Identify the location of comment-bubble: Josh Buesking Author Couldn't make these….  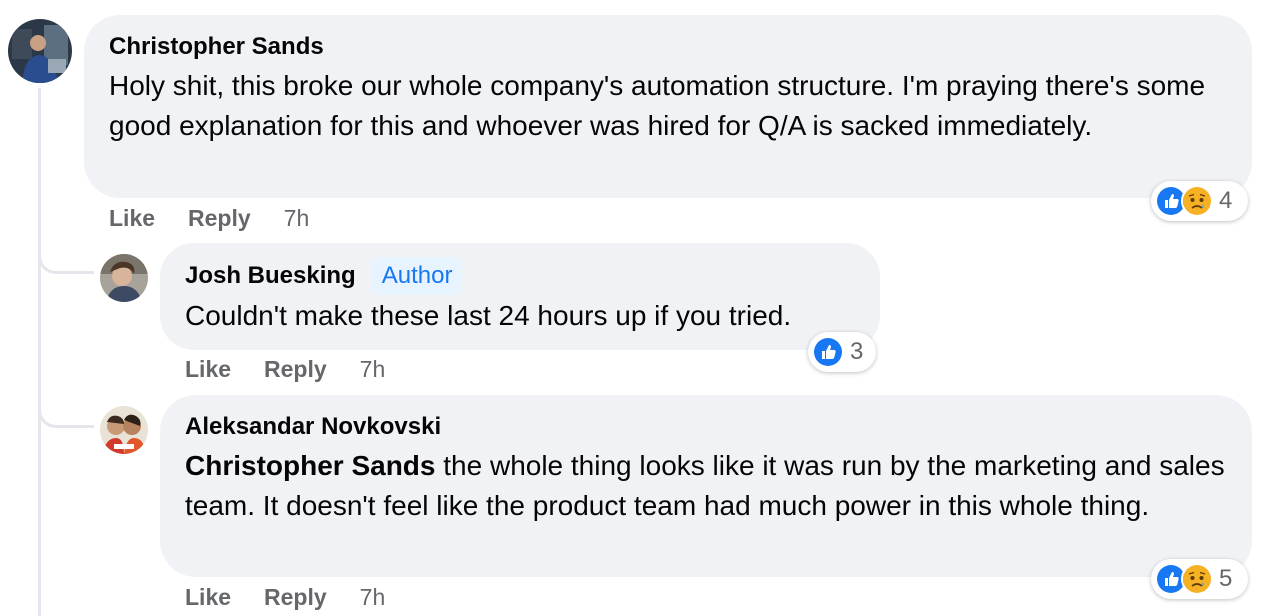
(520, 296).